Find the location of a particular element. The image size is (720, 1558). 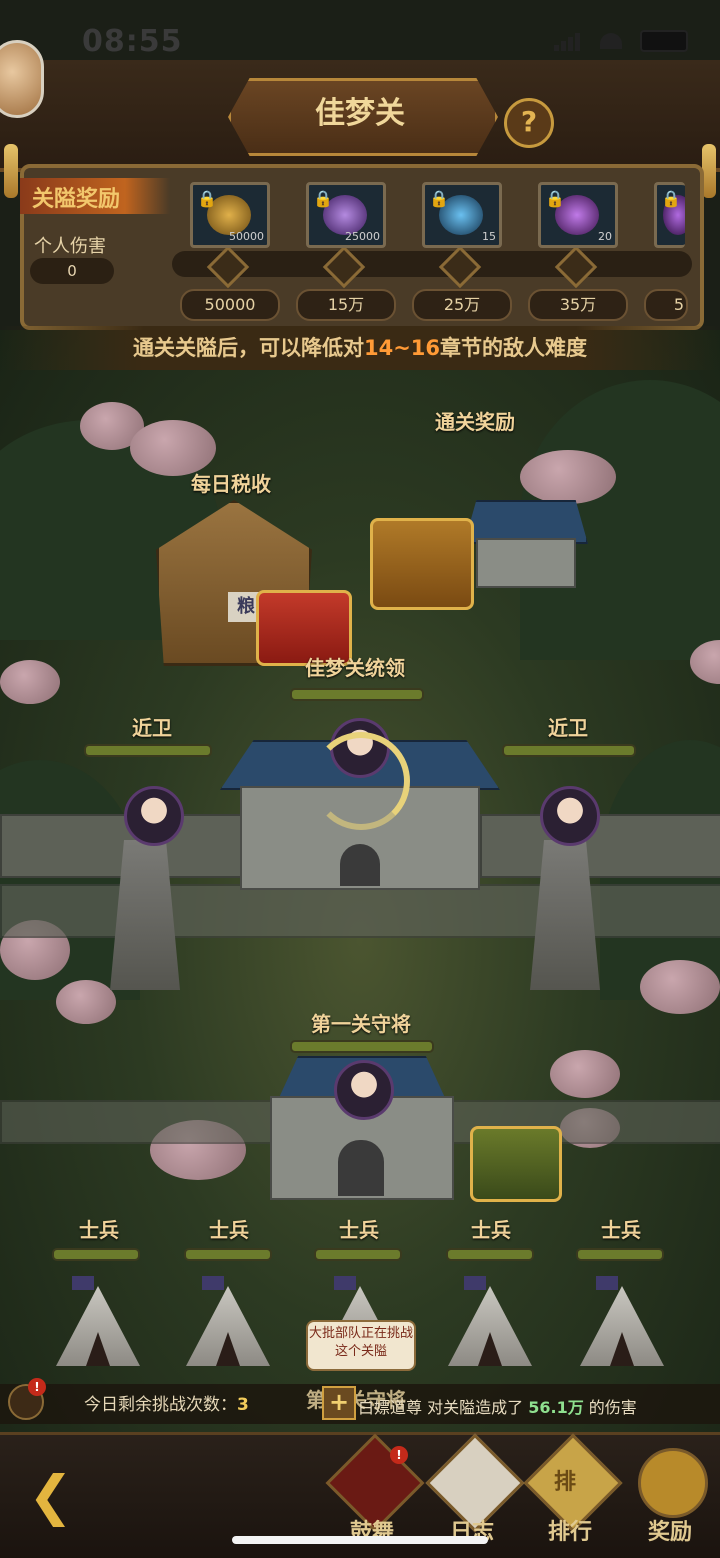

clear-reward-label: 通关奖励 is located at coordinates (475, 422).